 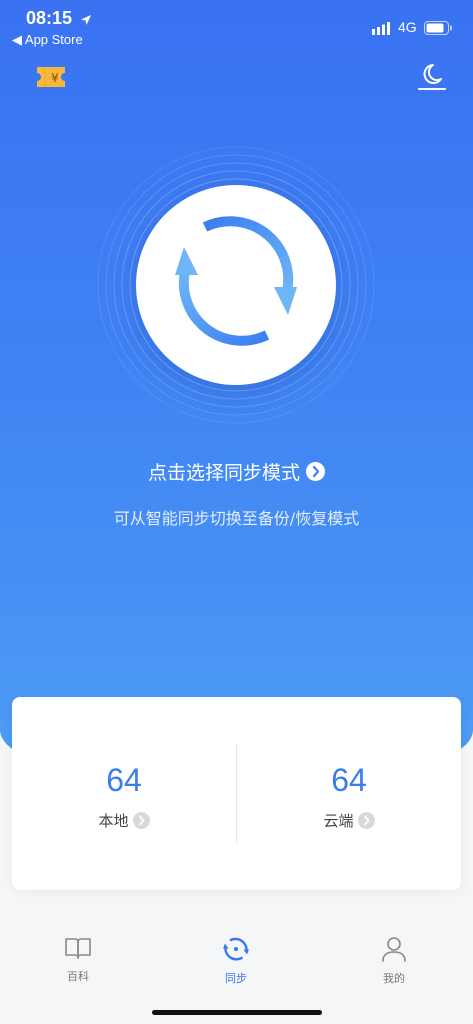 I want to click on network-type: 4G, so click(x=407, y=27).